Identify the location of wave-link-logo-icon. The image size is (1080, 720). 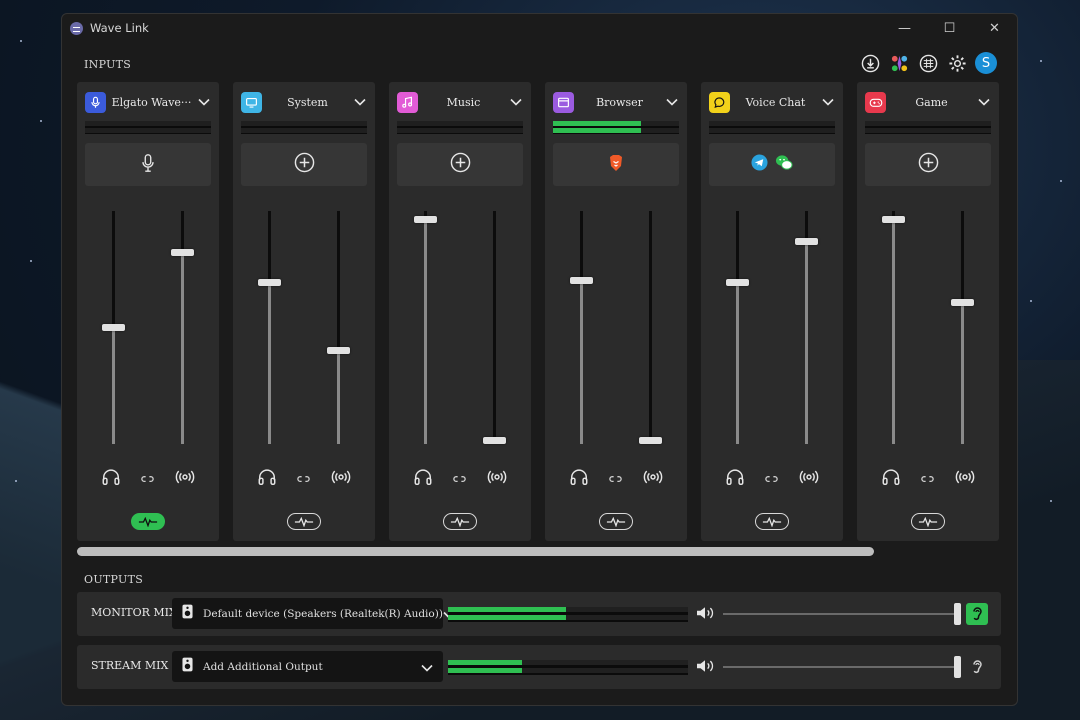
(76, 28).